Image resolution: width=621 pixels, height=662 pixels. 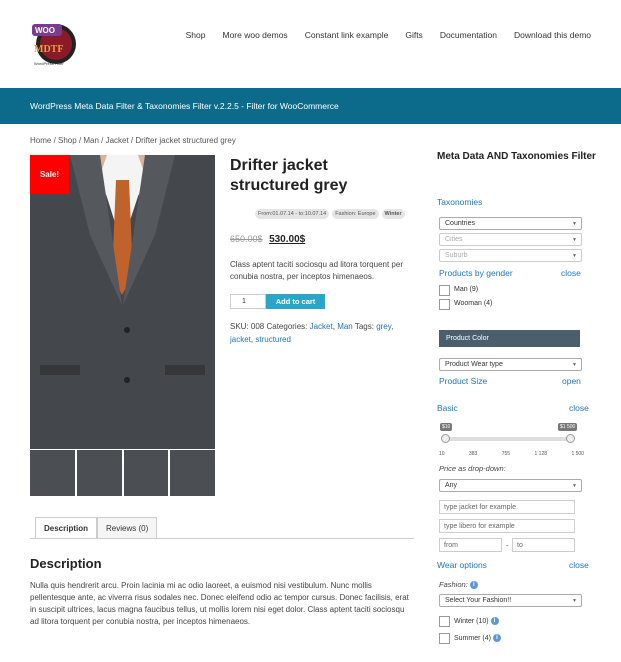 I want to click on tick-label: 755, so click(x=506, y=454).